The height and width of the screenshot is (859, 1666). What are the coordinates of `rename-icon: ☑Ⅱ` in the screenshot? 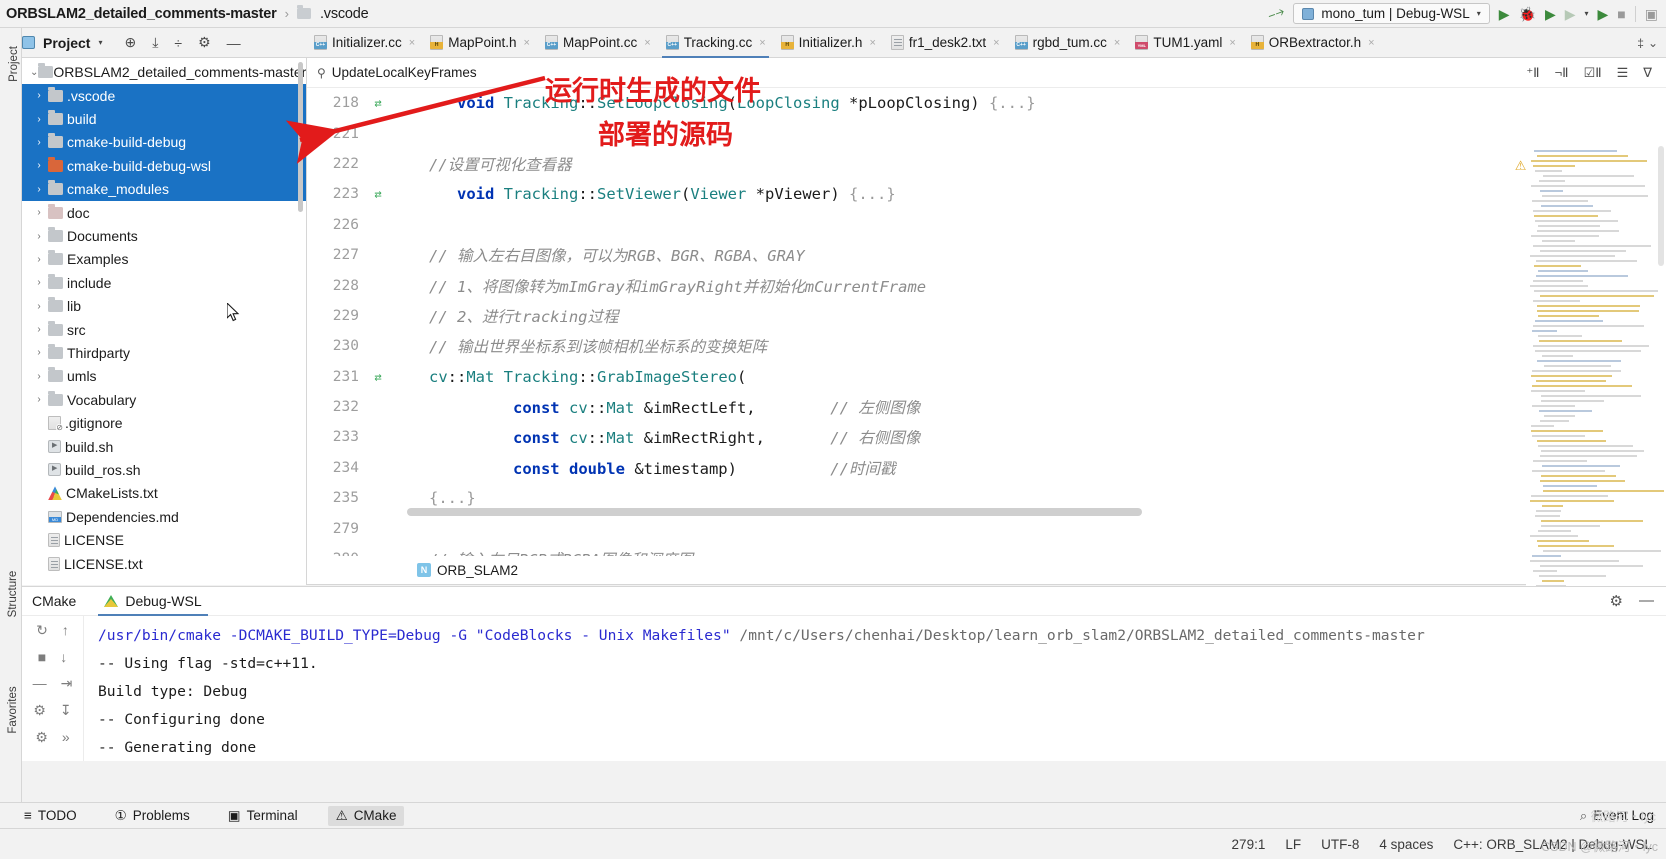 It's located at (1593, 73).